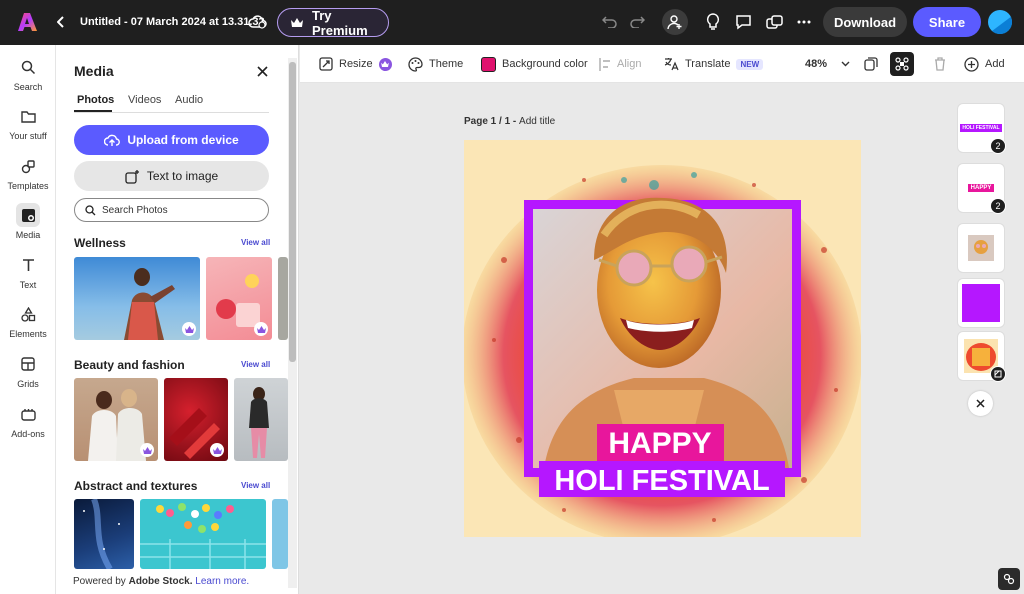 The height and width of the screenshot is (594, 1024). What do you see at coordinates (995, 64) in the screenshot?
I see `add-label: Add` at bounding box center [995, 64].